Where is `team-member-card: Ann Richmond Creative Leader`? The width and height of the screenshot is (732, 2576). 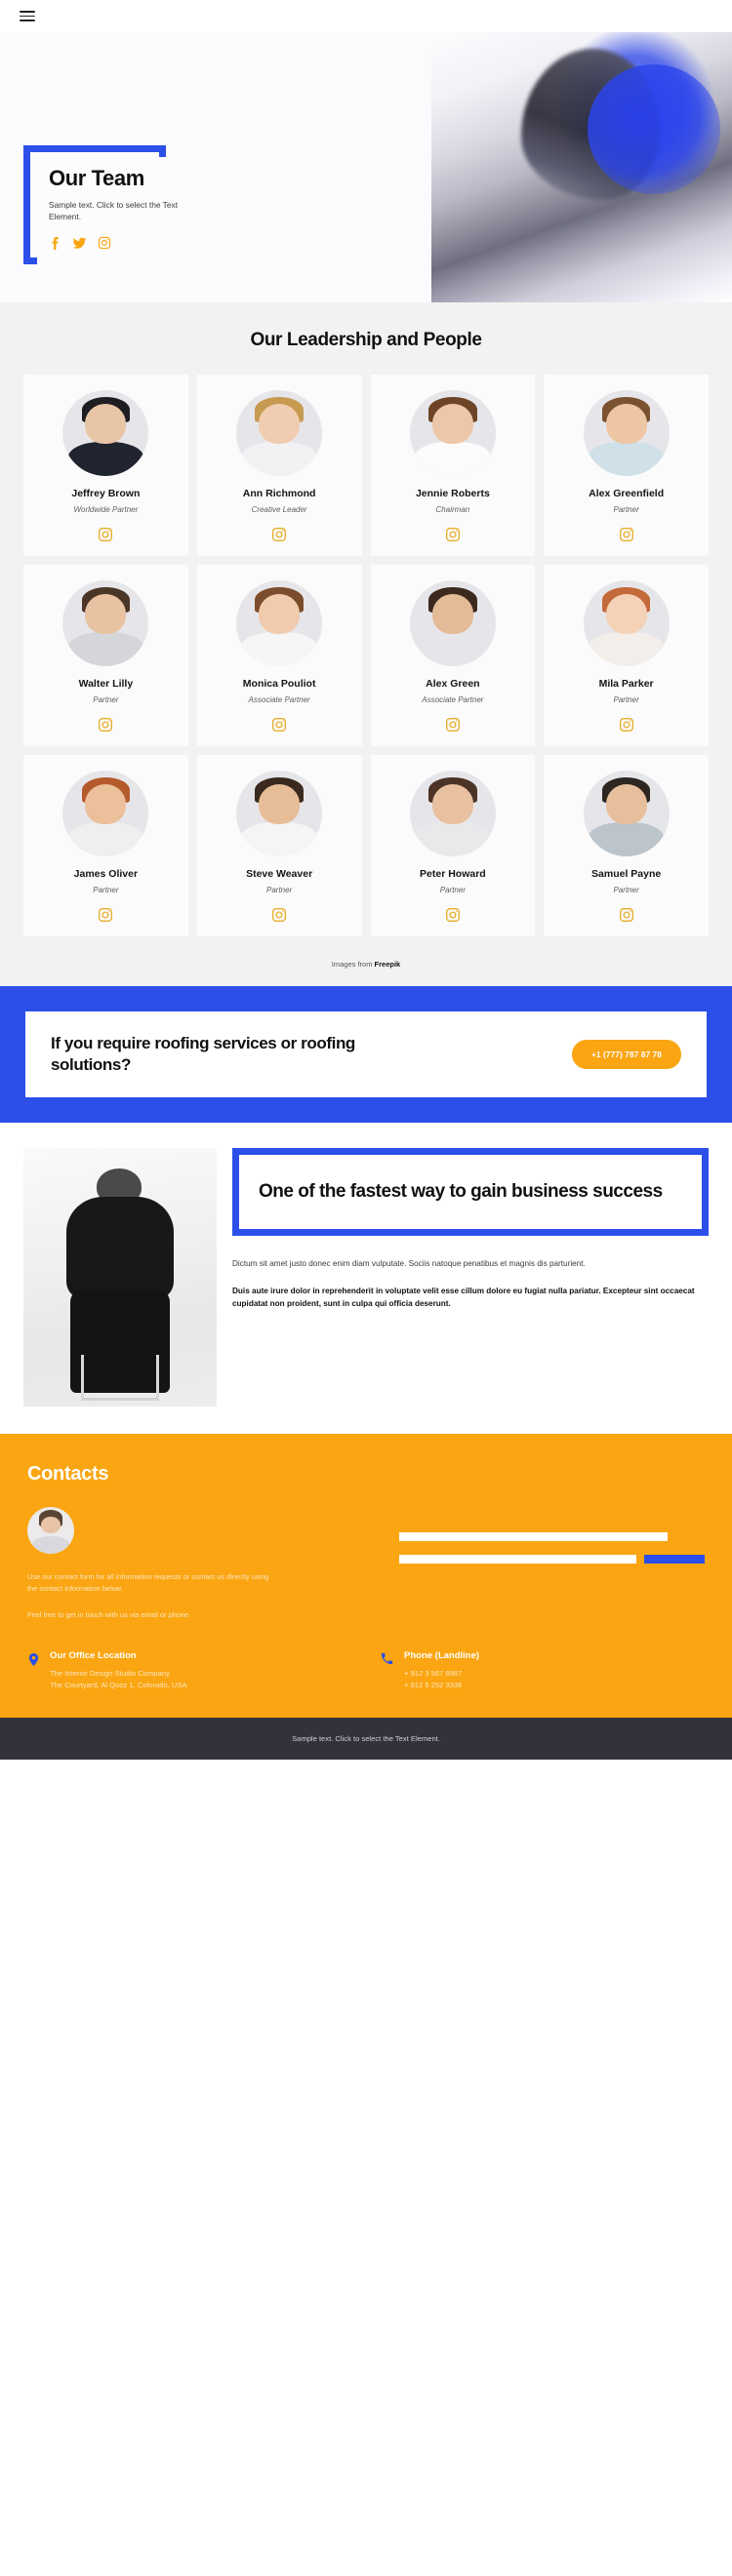 team-member-card: Ann Richmond Creative Leader is located at coordinates (279, 465).